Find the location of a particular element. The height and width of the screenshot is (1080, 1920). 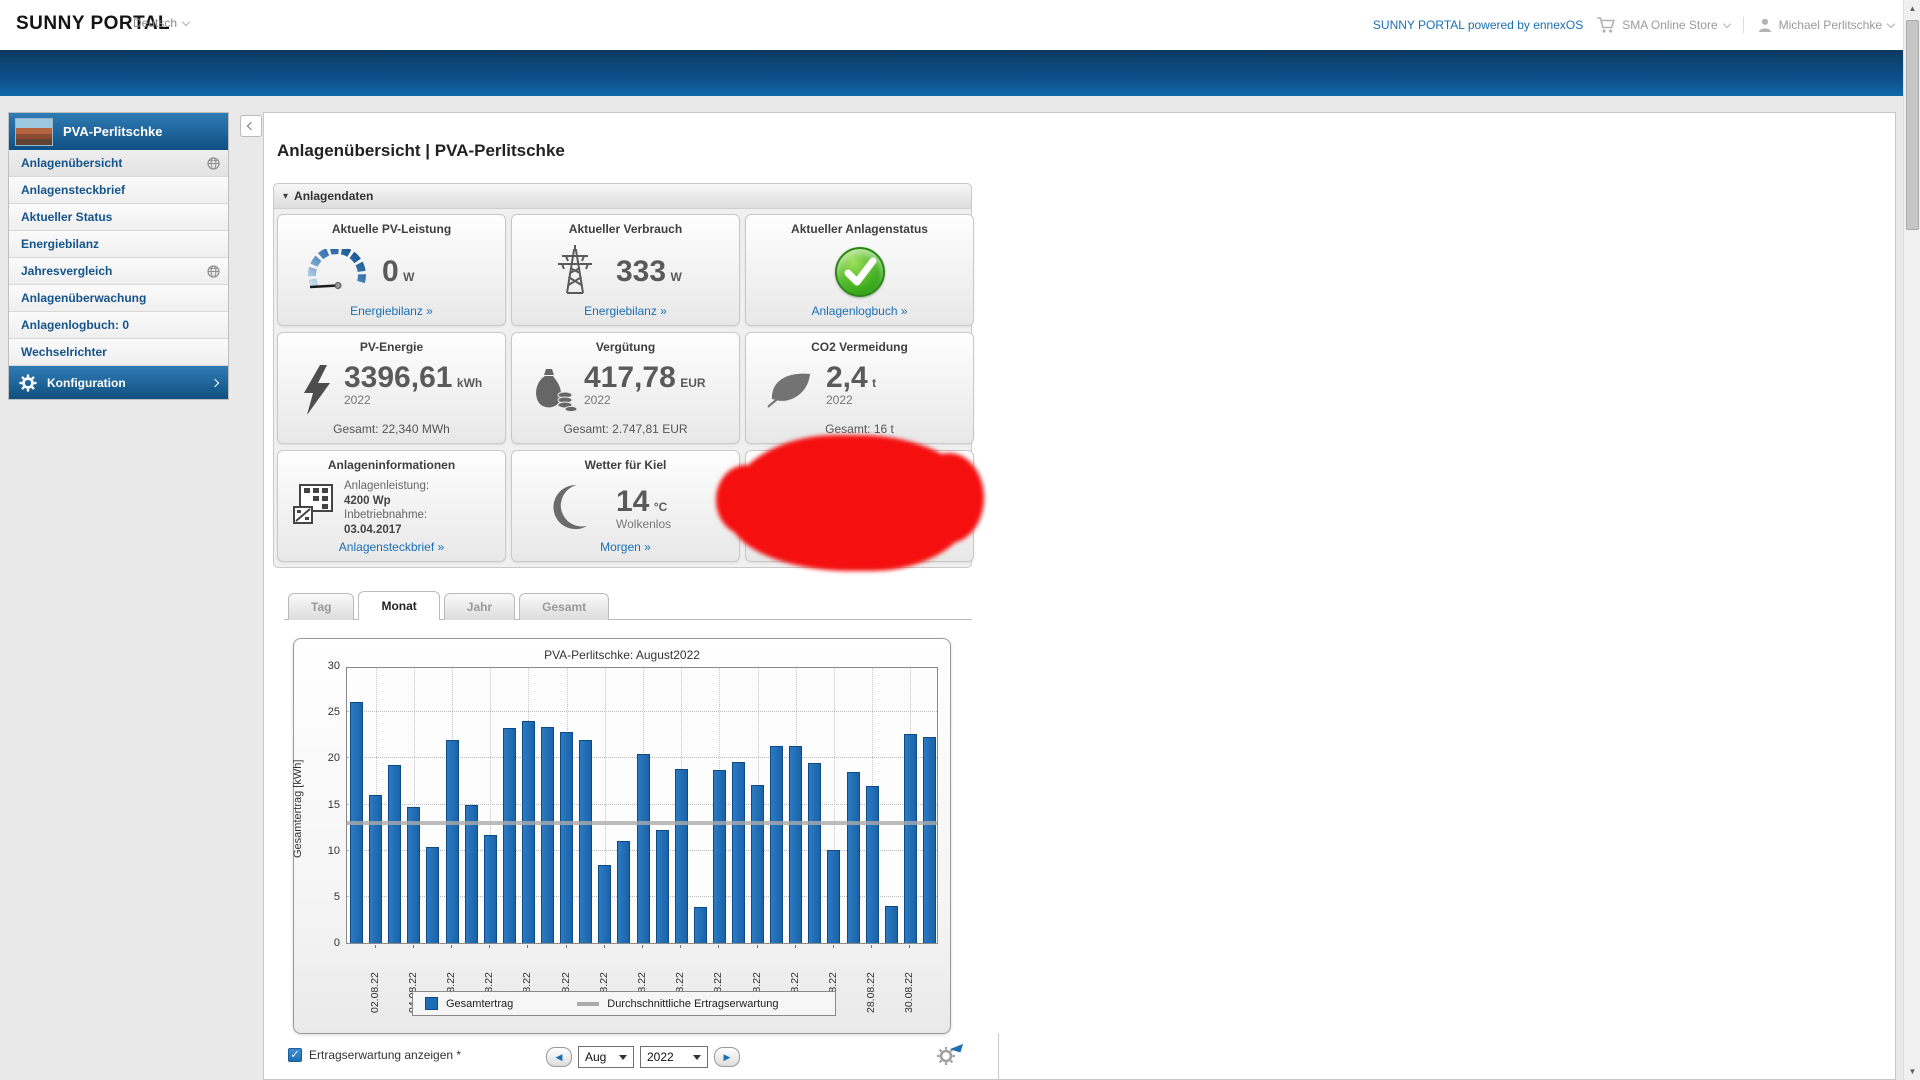

tab-jahr: Jahr is located at coordinates (479, 606).